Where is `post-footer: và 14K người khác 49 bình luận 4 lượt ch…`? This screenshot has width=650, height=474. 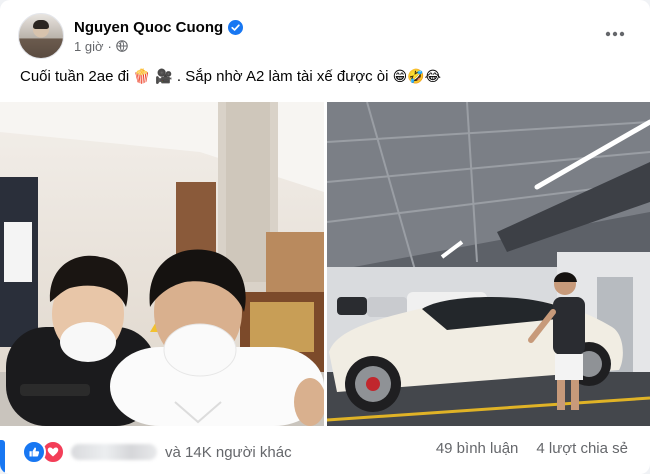
post-footer: và 14K người khác 49 bình luận 4 lượt ch… is located at coordinates (325, 451).